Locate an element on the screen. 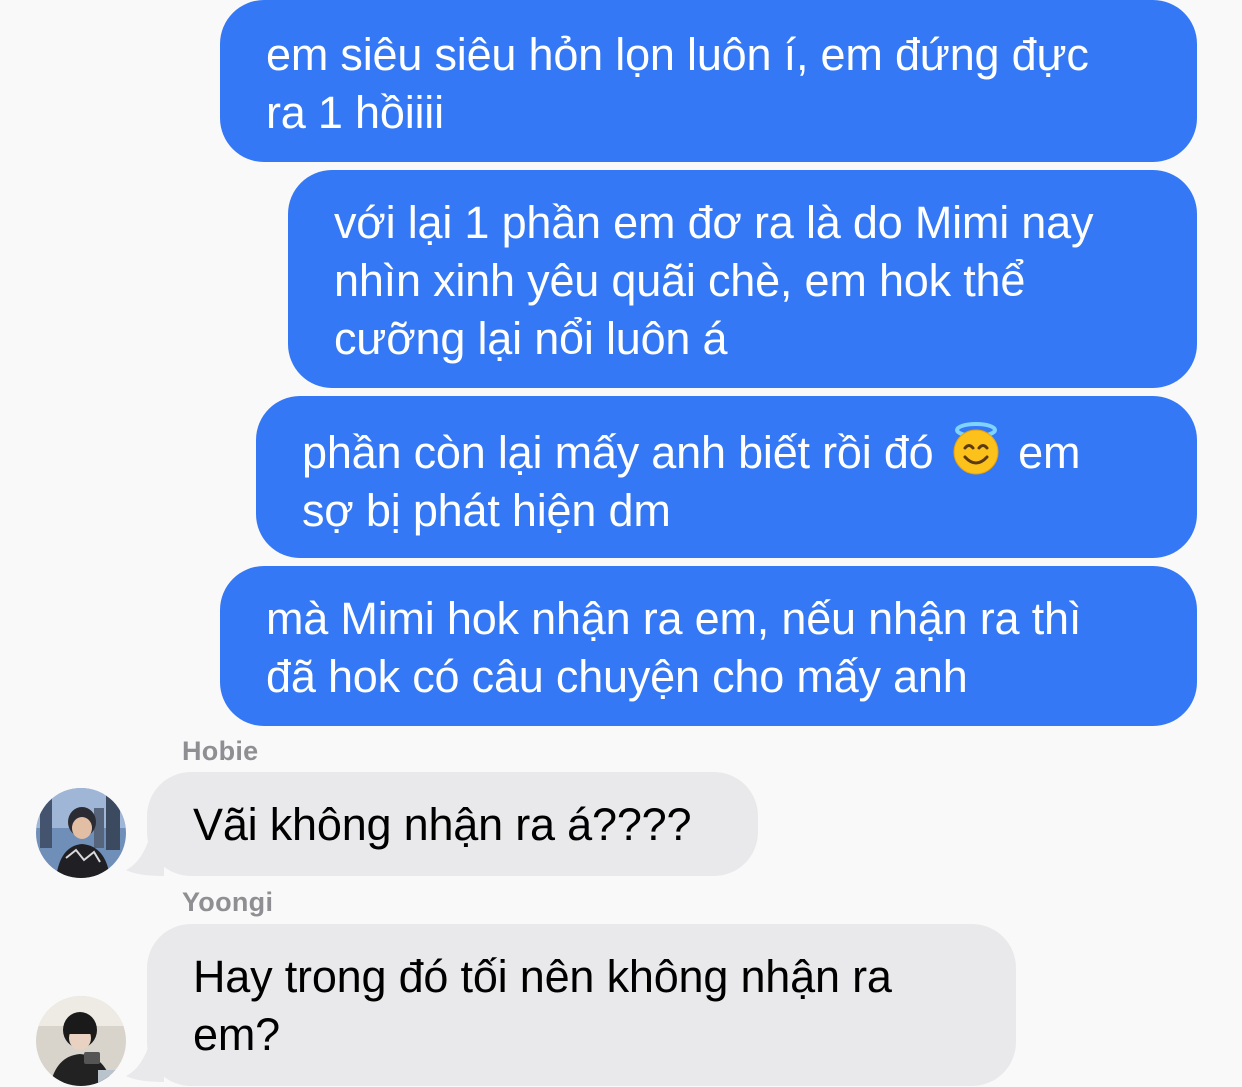 This screenshot has width=1242, height=1087. message-line: nhìn xinh yêu quãi chè, em hok thể is located at coordinates (680, 280).